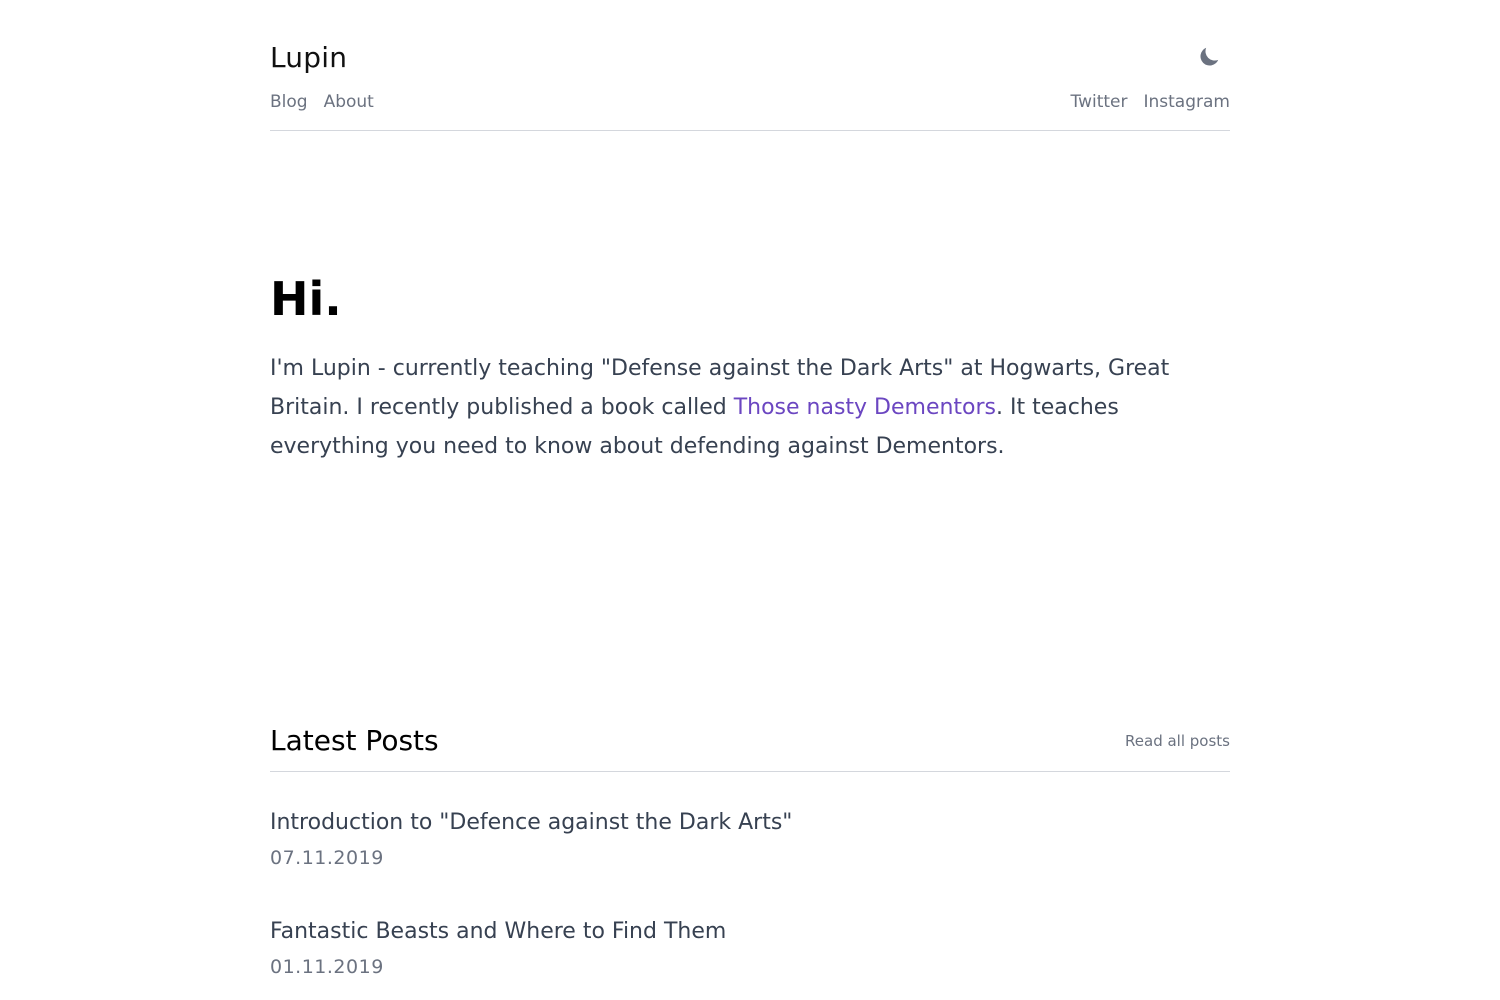  What do you see at coordinates (308, 57) in the screenshot?
I see `site-title-link: Lupin` at bounding box center [308, 57].